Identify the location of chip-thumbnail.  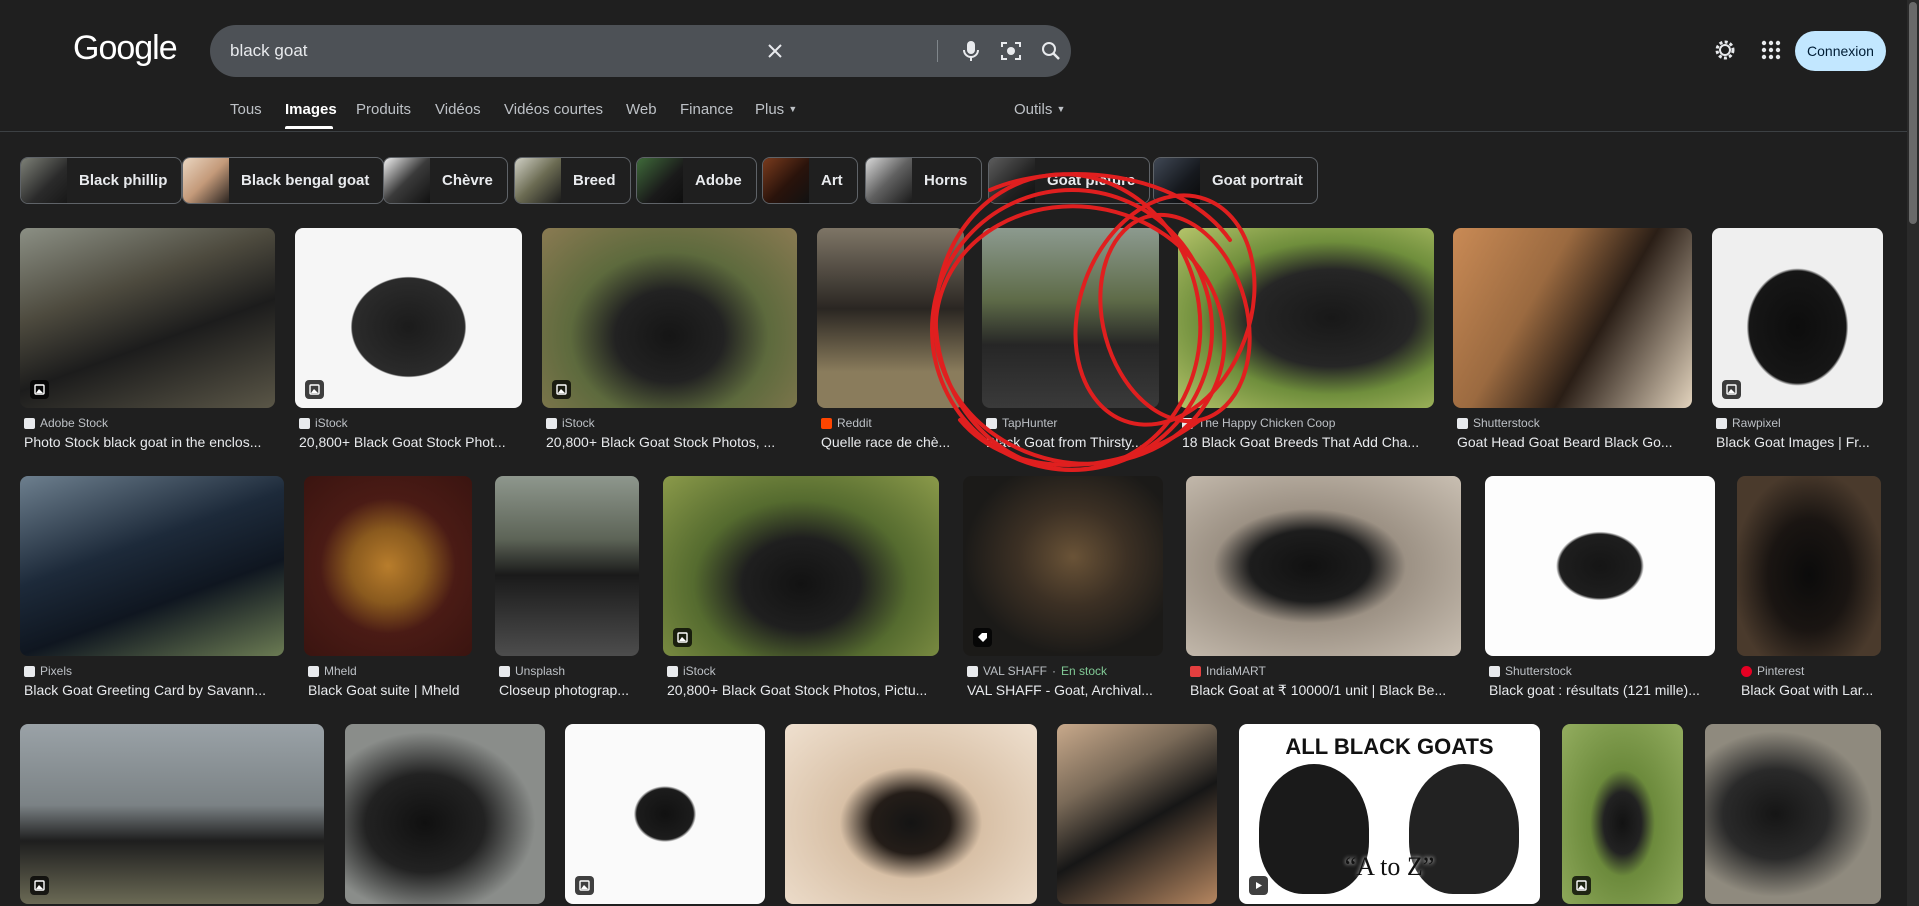
(44, 180).